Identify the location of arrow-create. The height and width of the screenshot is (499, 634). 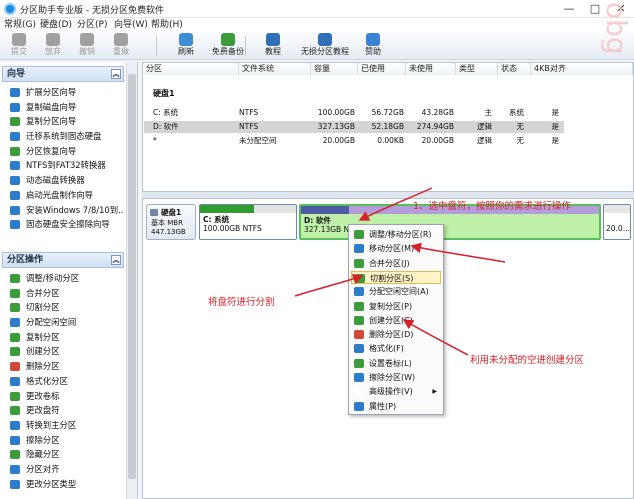
(435, 337).